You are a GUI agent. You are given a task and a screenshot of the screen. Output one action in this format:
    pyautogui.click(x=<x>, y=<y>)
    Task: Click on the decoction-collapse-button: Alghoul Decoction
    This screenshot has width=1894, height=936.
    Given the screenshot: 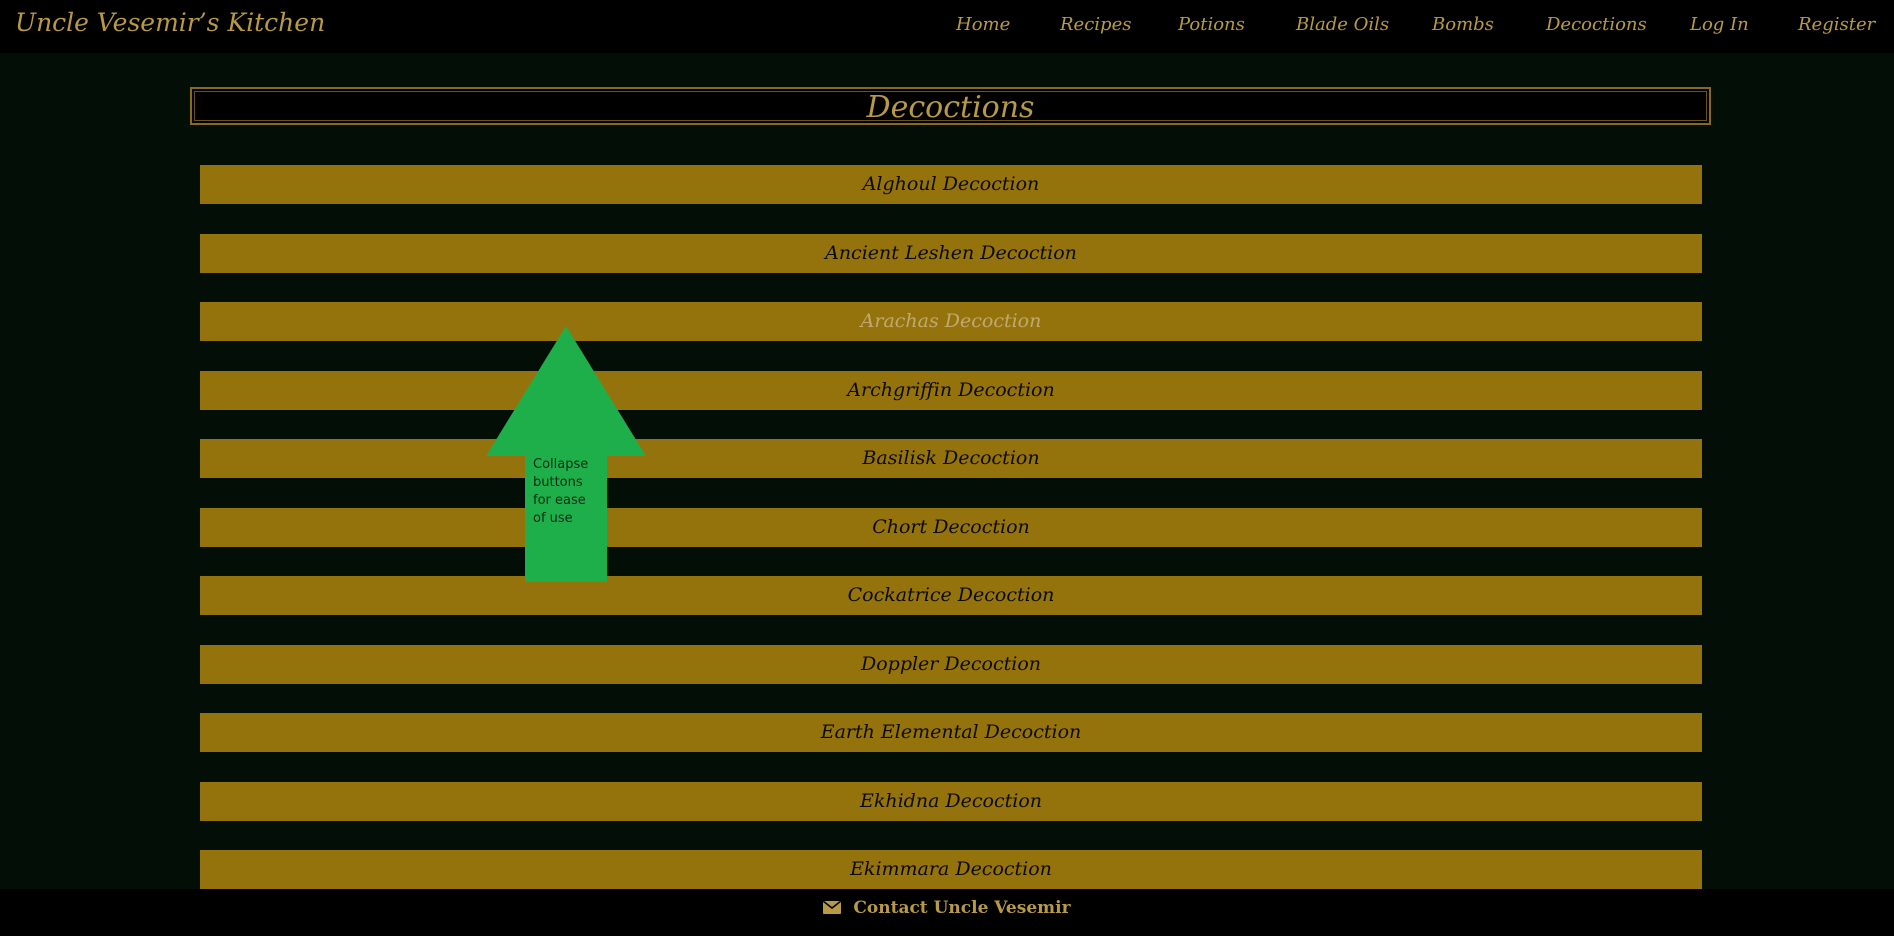 What is the action you would take?
    pyautogui.click(x=951, y=184)
    